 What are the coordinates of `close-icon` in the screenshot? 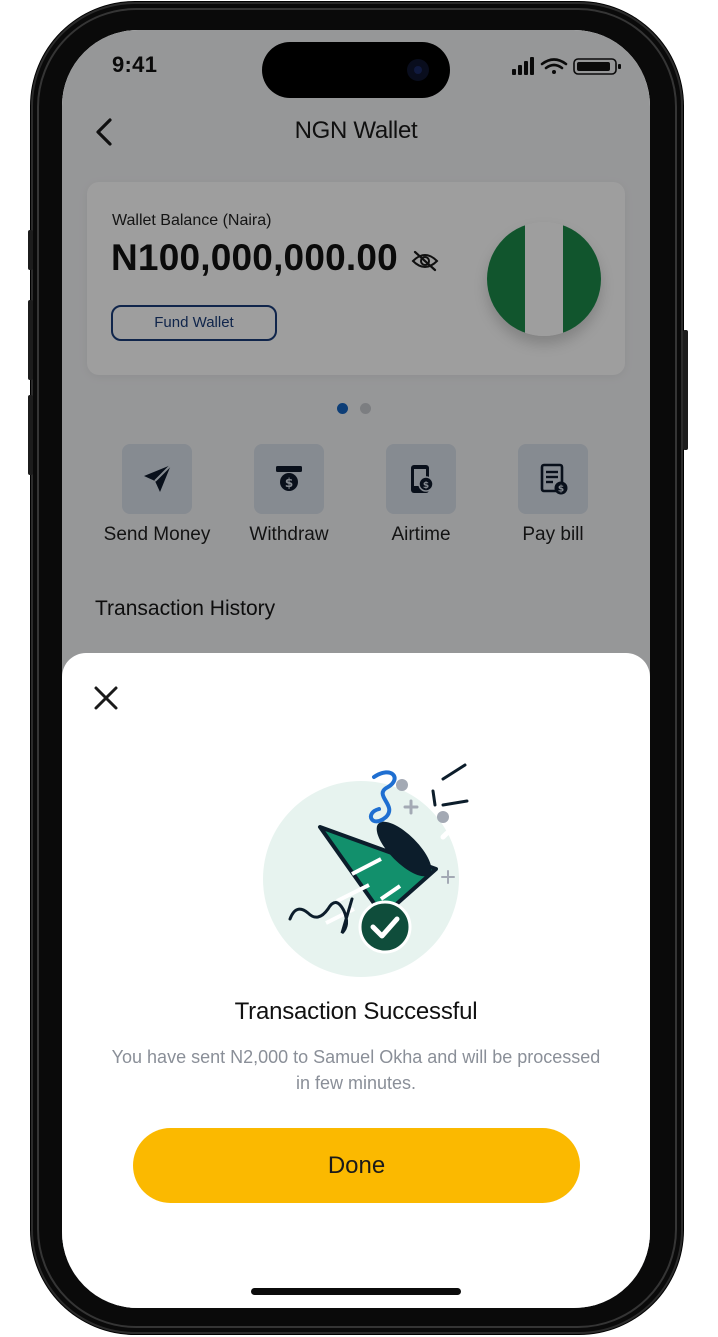 It's located at (106, 698).